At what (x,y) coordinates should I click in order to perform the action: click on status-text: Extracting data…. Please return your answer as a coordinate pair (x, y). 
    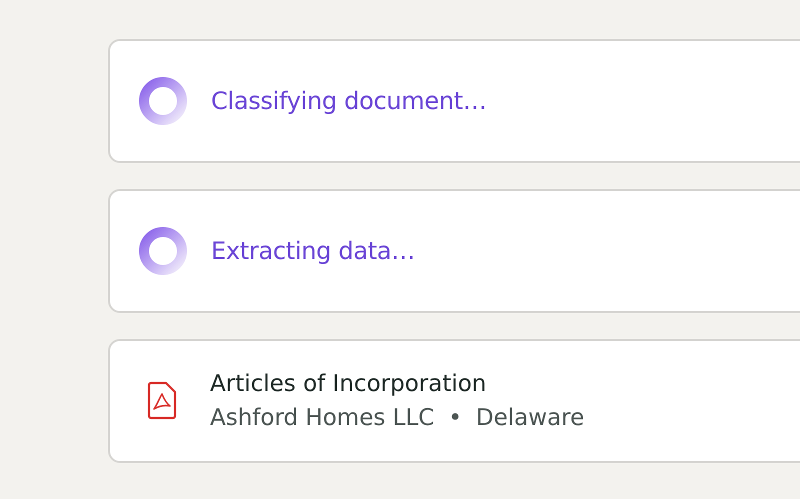
    Looking at the image, I should click on (313, 251).